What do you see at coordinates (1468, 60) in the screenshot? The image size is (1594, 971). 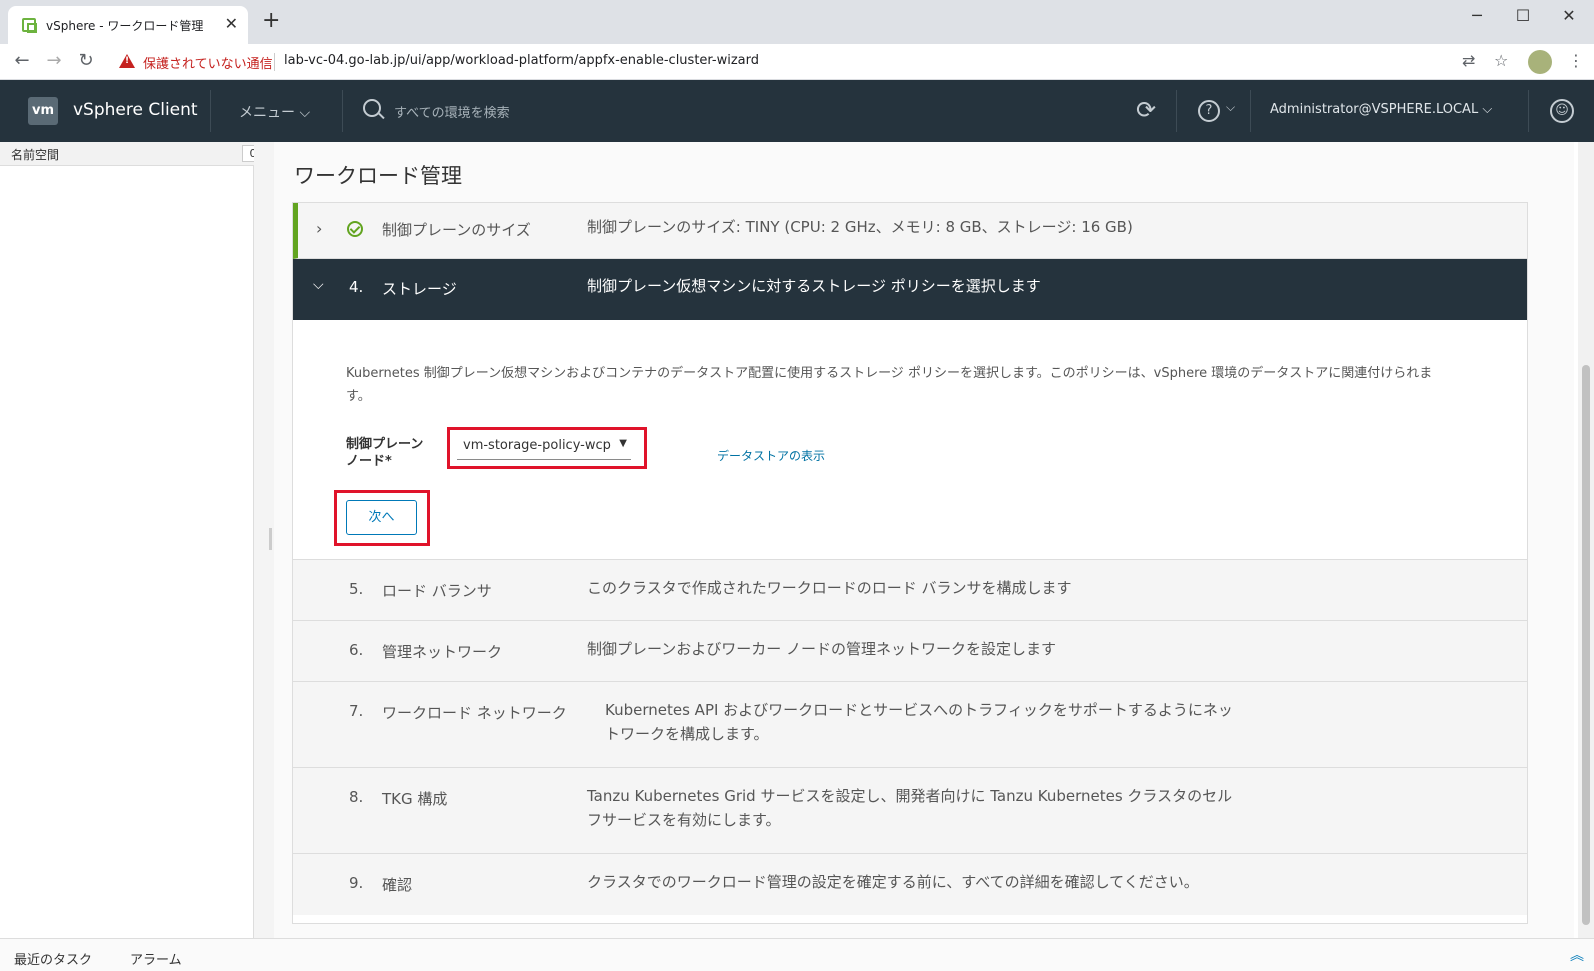 I see `translate-icon: ⇄` at bounding box center [1468, 60].